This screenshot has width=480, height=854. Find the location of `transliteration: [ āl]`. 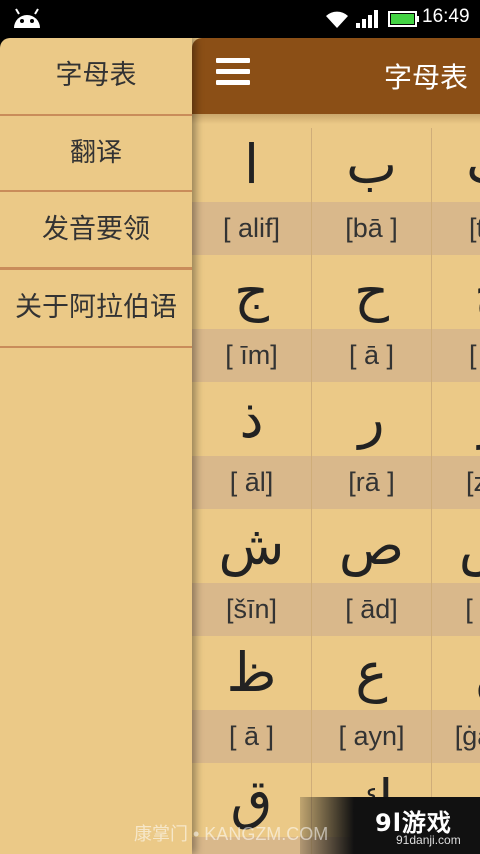

transliteration: [ āl] is located at coordinates (251, 482).